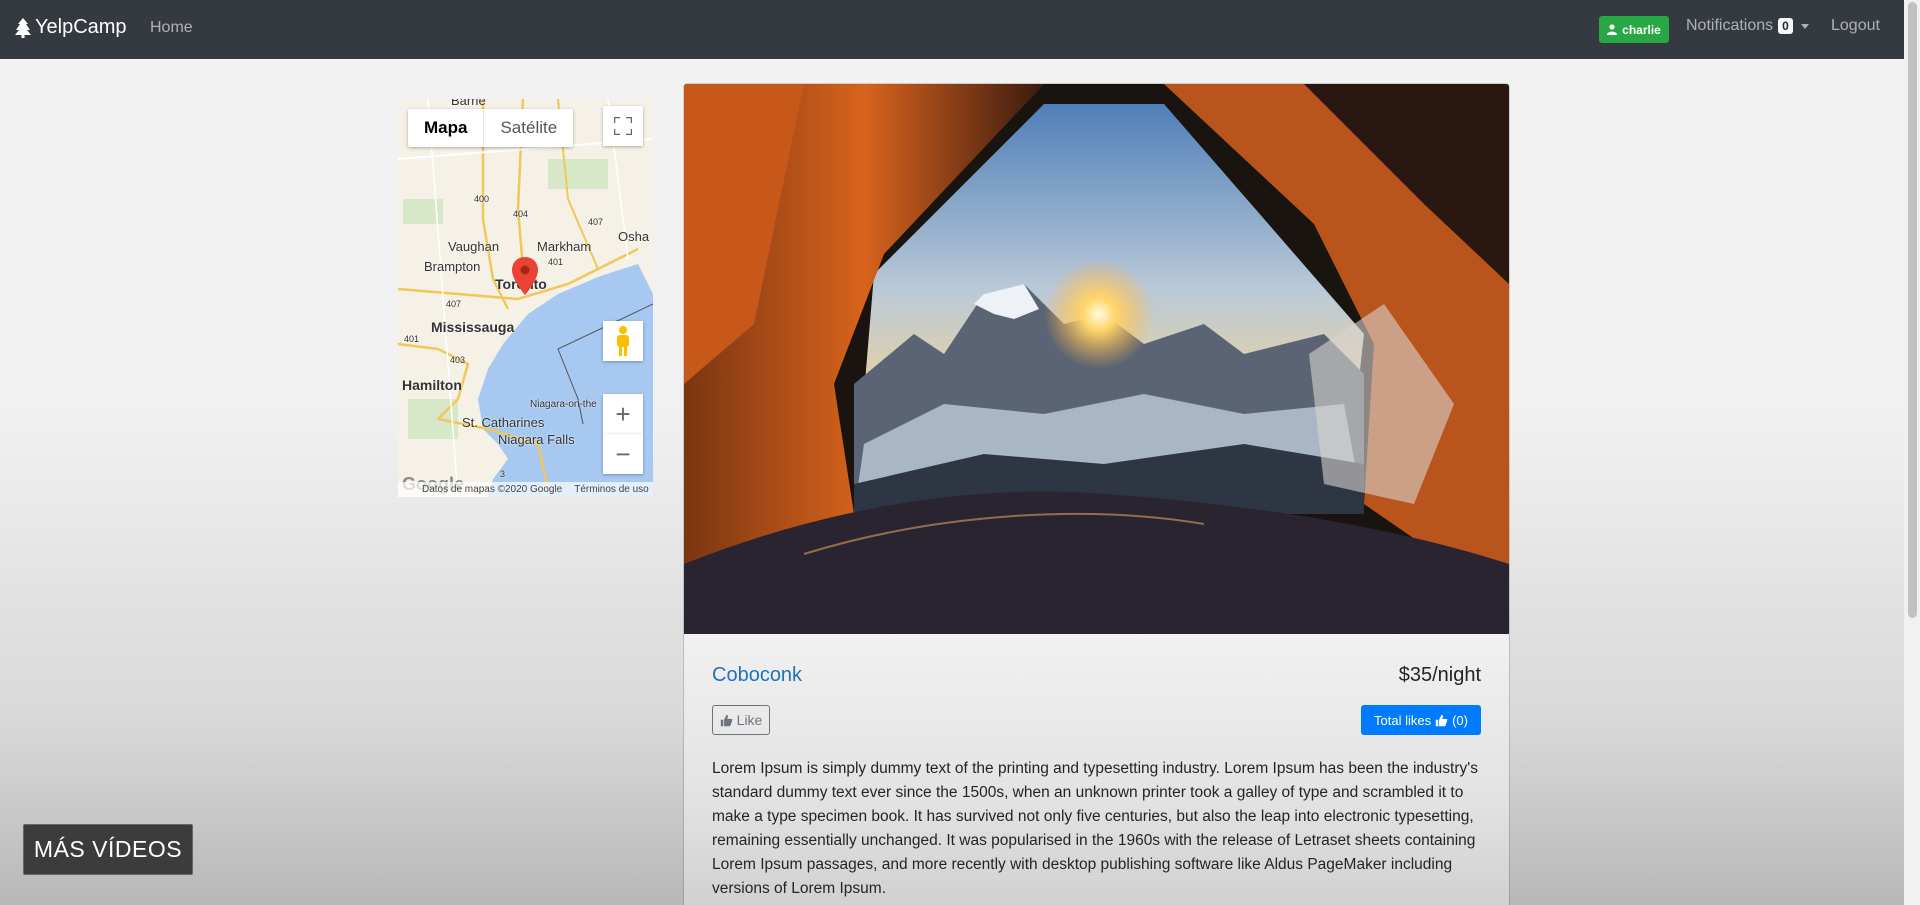 The width and height of the screenshot is (1920, 905). What do you see at coordinates (81, 27) in the screenshot?
I see `brand-label: YelpCamp` at bounding box center [81, 27].